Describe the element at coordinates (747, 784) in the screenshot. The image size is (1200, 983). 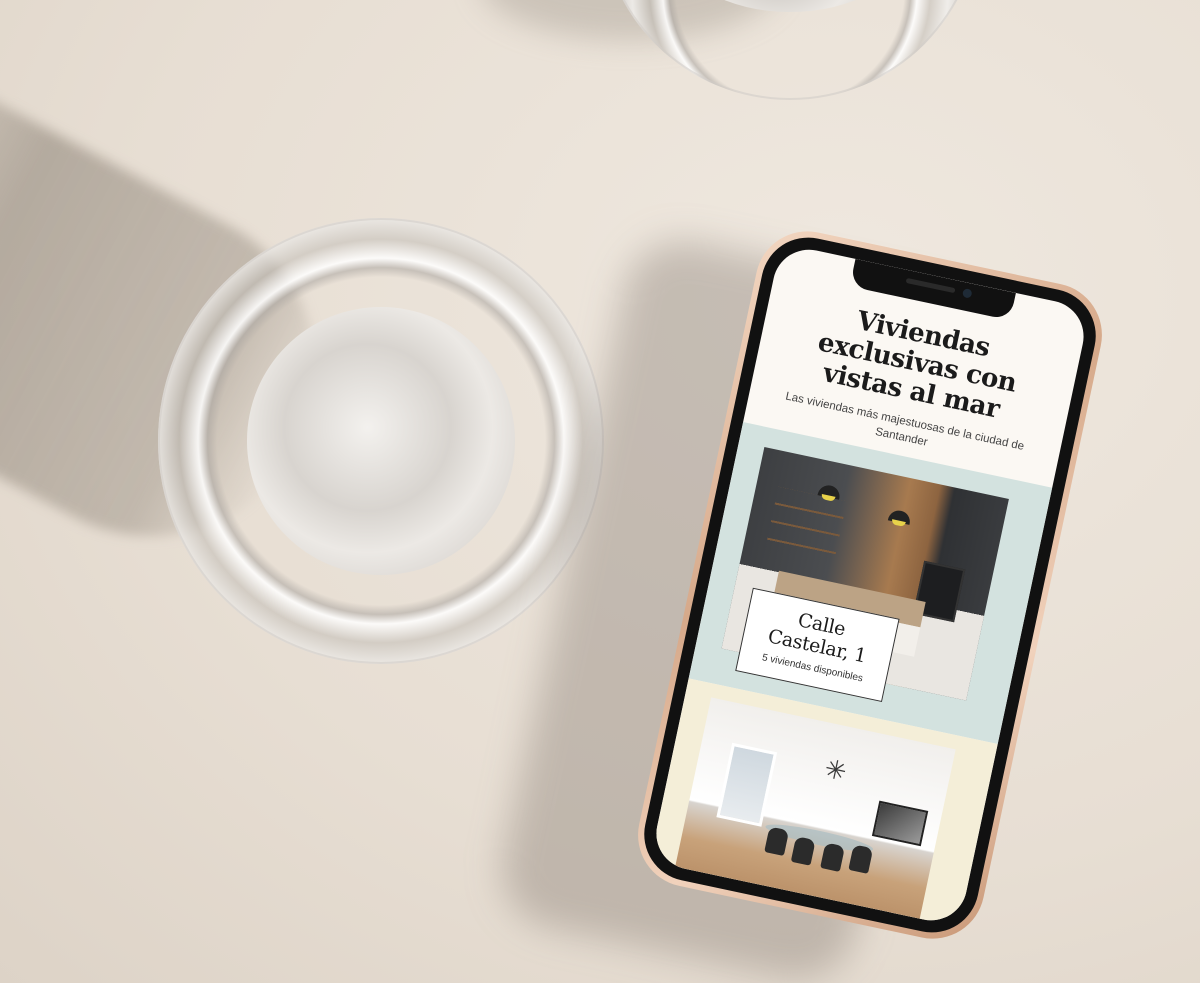
I see `window` at that location.